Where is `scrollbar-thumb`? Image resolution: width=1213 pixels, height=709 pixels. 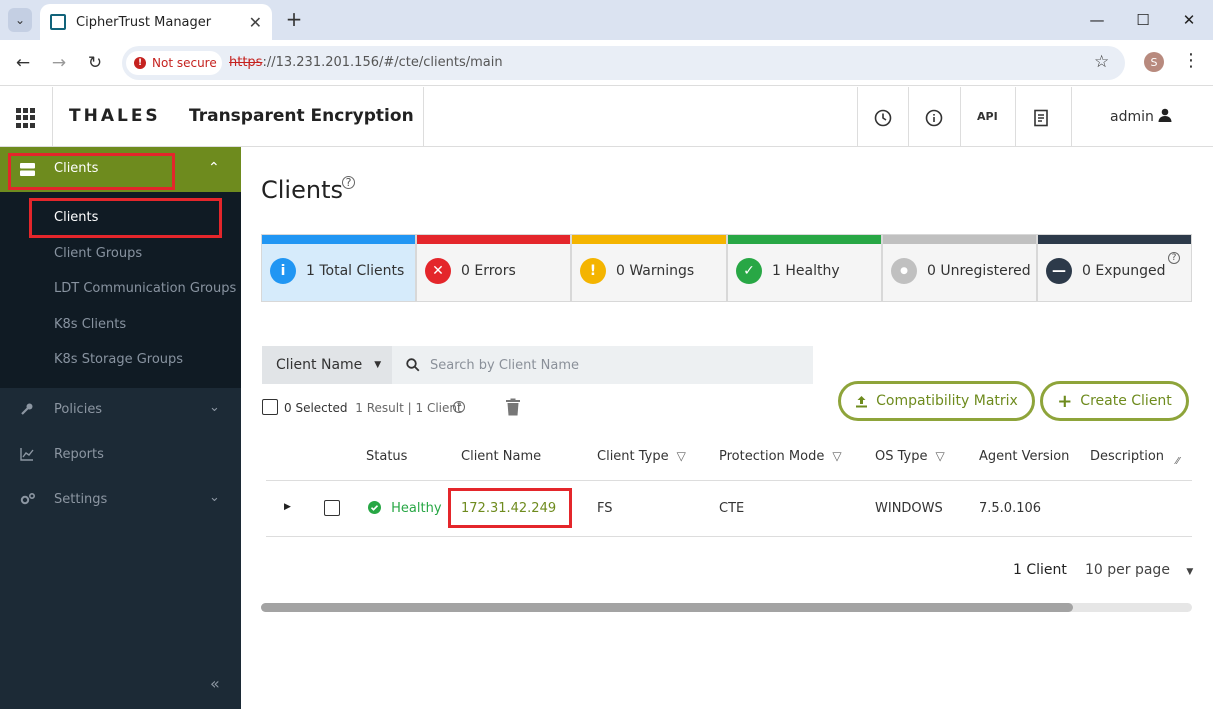
scrollbar-thumb is located at coordinates (667, 607).